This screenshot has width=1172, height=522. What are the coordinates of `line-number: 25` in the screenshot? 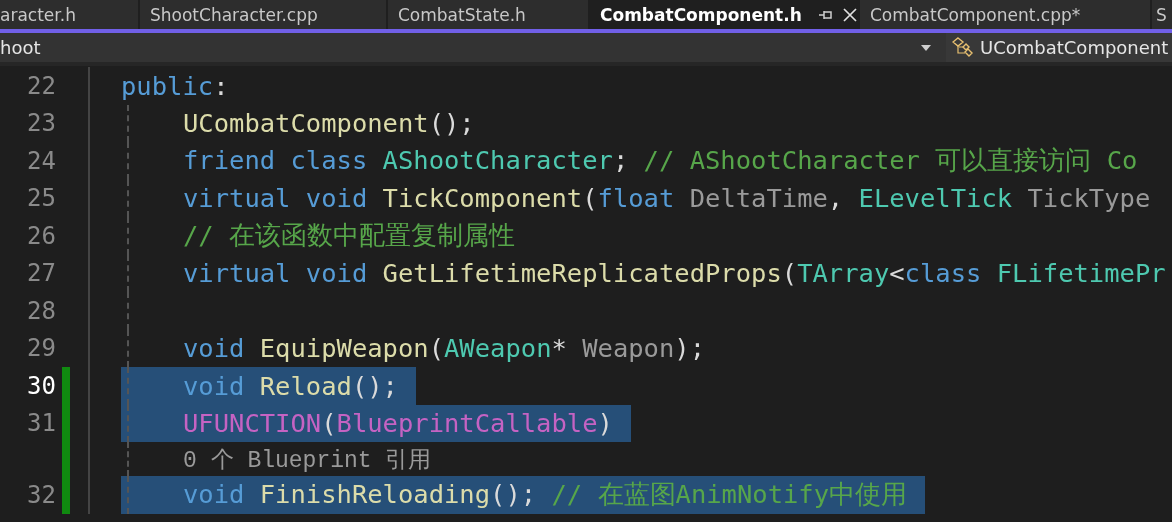 It's located at (41, 198).